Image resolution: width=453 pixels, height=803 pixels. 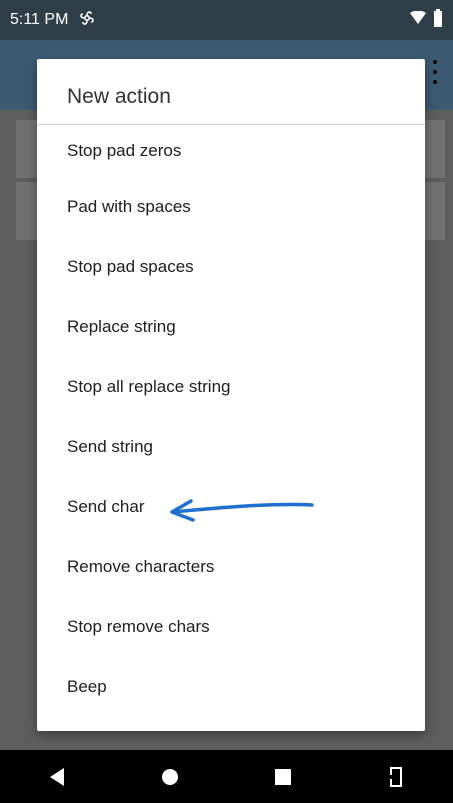 I want to click on action-item-stop-pad-spaces: Stop pad spaces, so click(x=231, y=267).